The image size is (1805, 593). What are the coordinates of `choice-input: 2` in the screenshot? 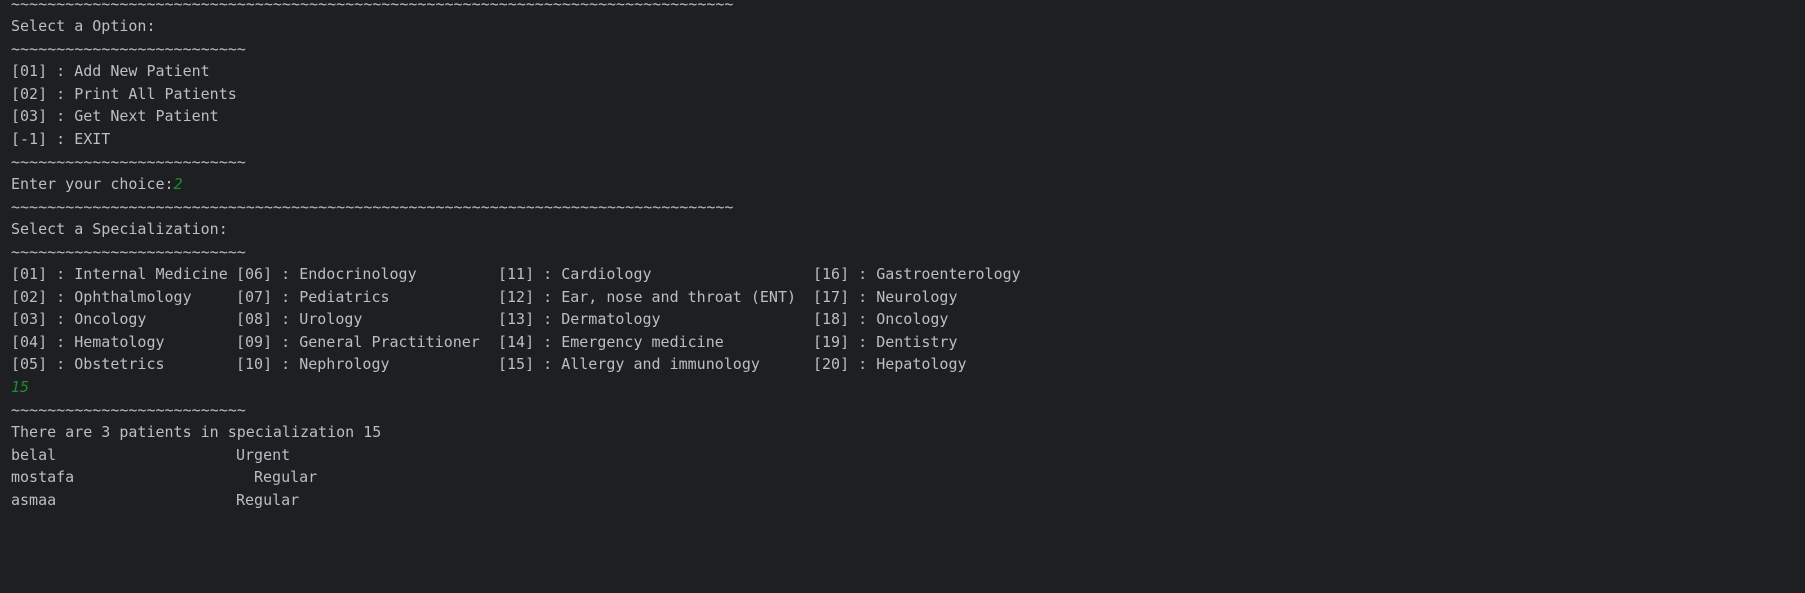 It's located at (178, 184).